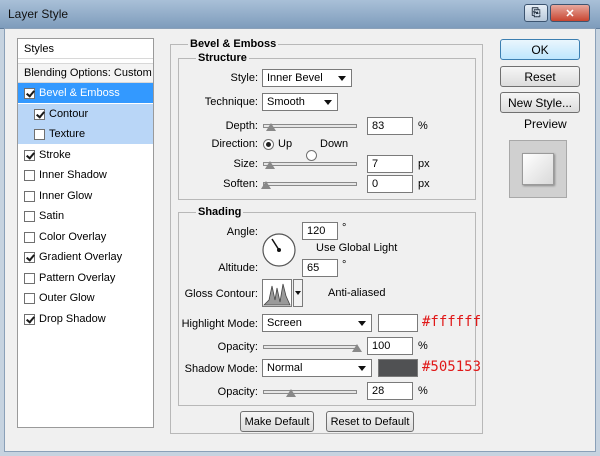 The image size is (600, 456). What do you see at coordinates (277, 421) in the screenshot?
I see `make-default-button: Make Default` at bounding box center [277, 421].